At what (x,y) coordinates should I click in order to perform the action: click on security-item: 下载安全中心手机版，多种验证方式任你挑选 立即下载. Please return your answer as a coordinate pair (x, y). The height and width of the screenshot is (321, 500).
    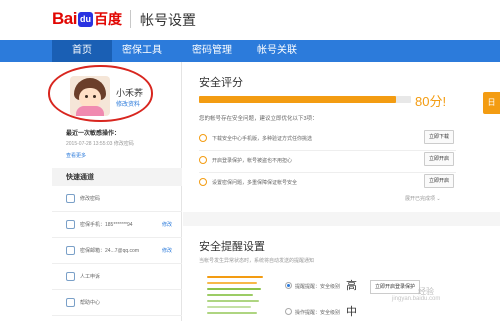
    Looking at the image, I should click on (339, 140).